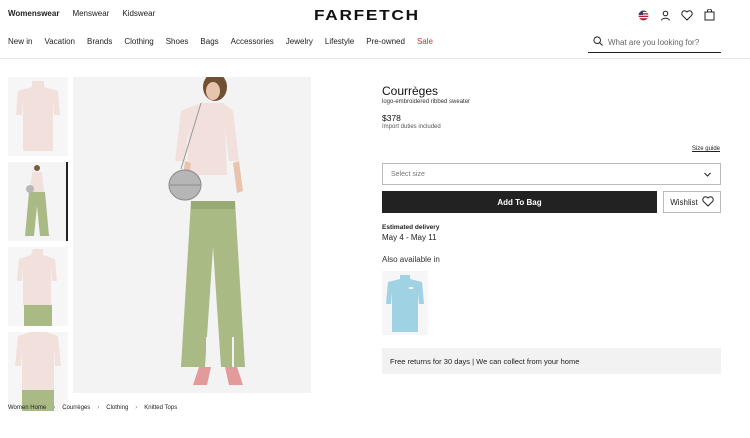  Describe the element at coordinates (411, 127) in the screenshot. I see `duties-note: Import duties included` at that location.